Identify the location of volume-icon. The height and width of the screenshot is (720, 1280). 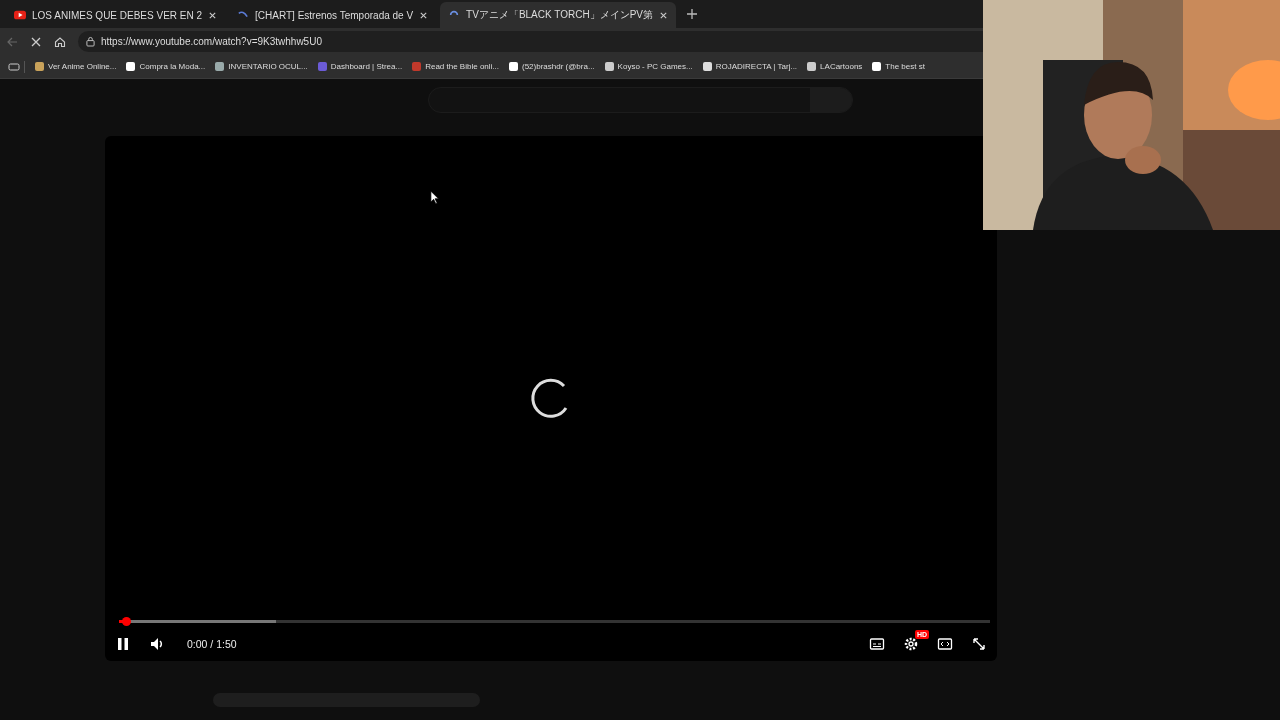
(157, 644).